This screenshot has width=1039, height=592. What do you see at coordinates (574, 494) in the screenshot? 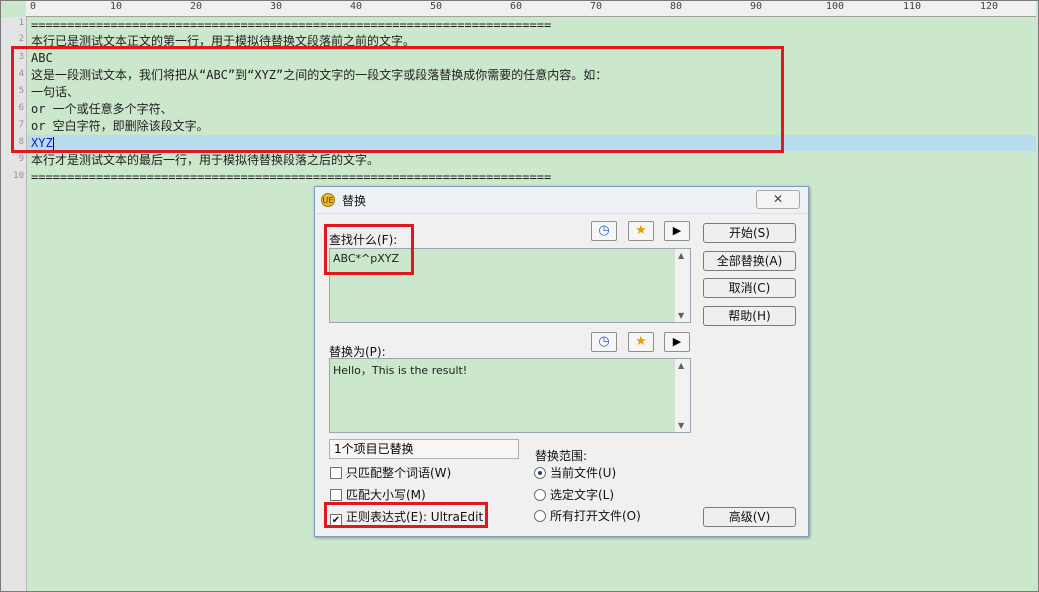
I see `scope-selection-radio: 选定文字(L)` at bounding box center [574, 494].